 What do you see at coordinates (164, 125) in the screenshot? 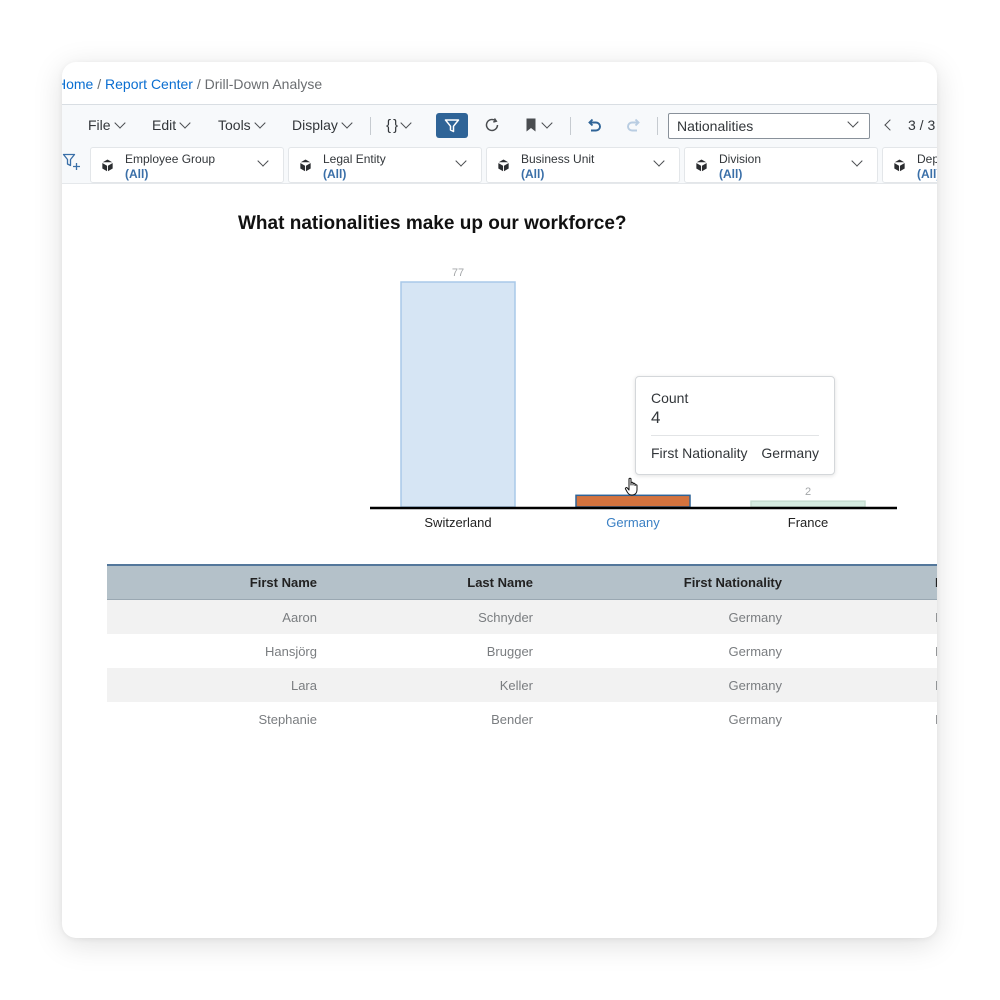
I see `edit-menu-label: Edit` at bounding box center [164, 125].